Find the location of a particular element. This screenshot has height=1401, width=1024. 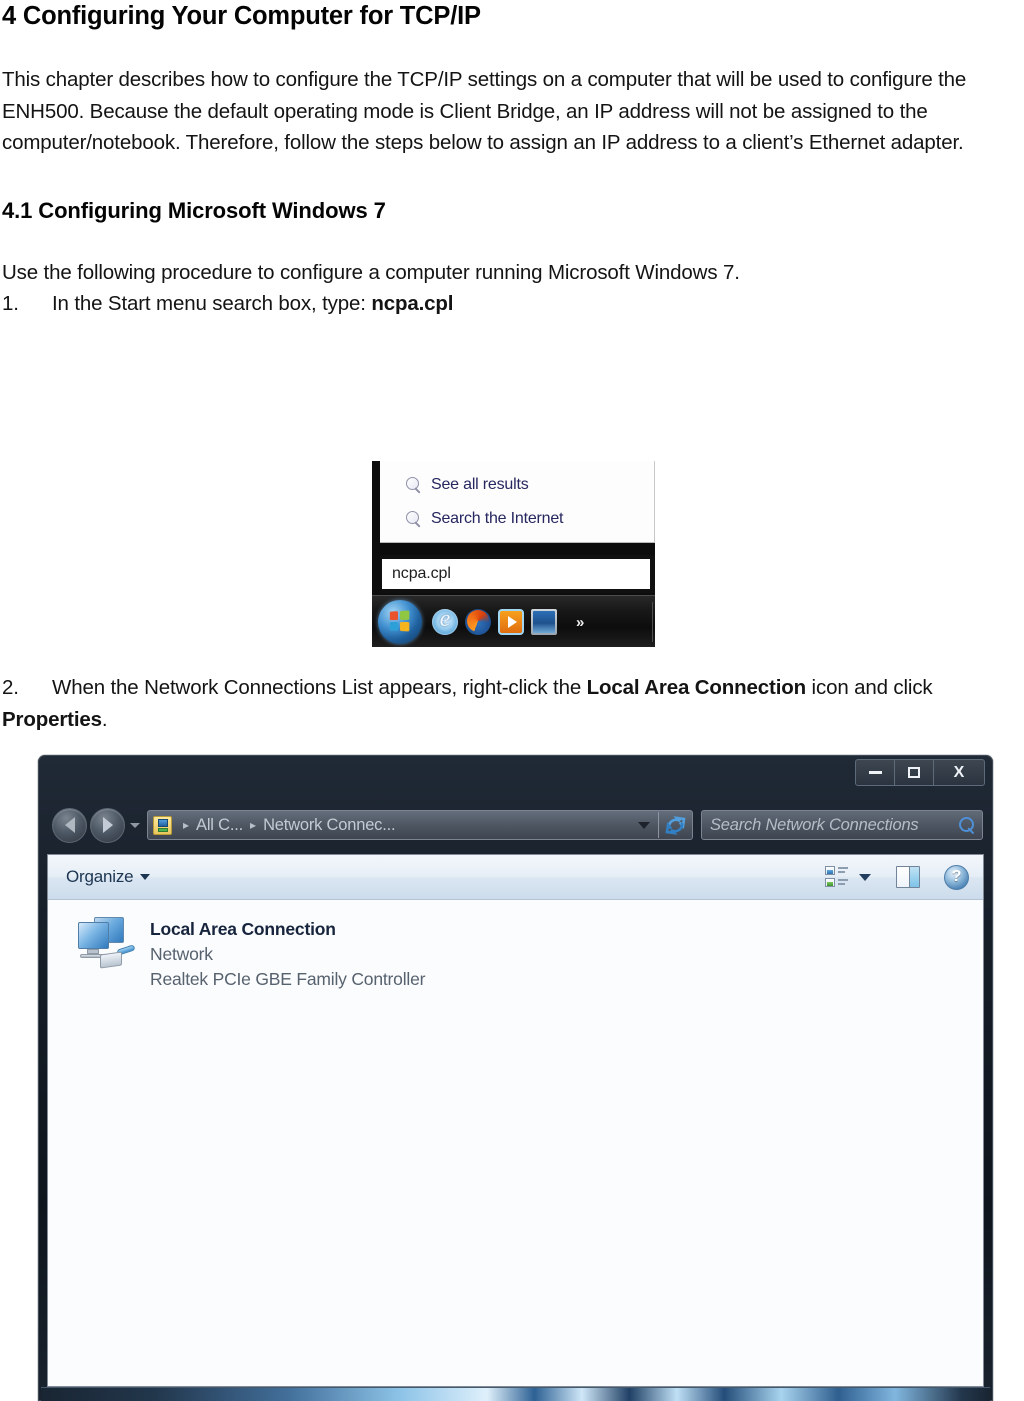

start-menu-divider is located at coordinates (517, 549).